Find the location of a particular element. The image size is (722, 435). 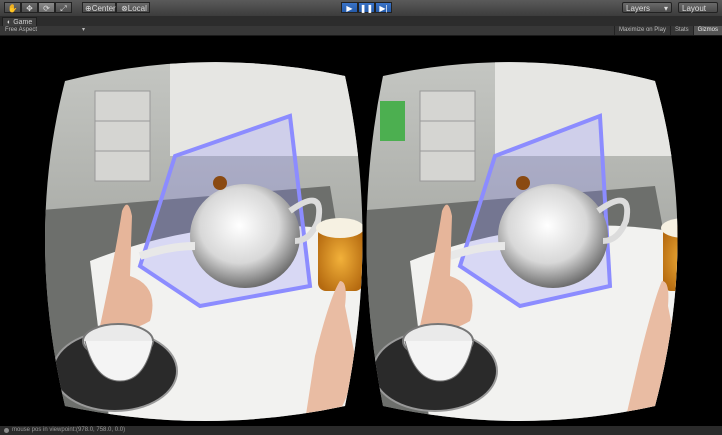

tab-game-label: Game is located at coordinates (23, 22).